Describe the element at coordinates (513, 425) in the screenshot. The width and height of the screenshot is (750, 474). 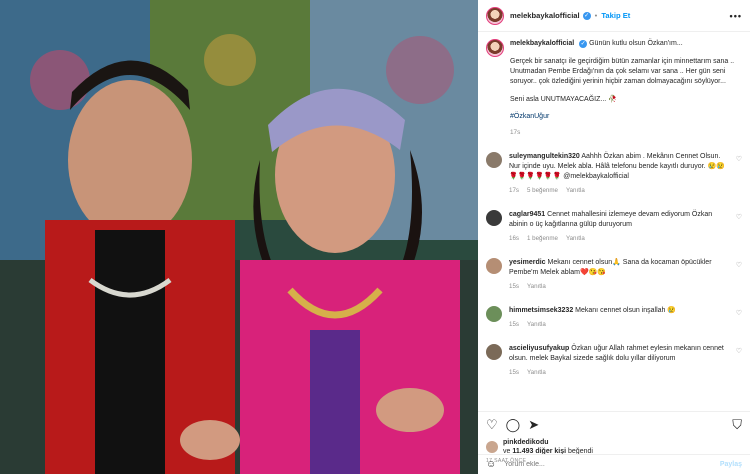
I see `comment-icon: ◯` at that location.